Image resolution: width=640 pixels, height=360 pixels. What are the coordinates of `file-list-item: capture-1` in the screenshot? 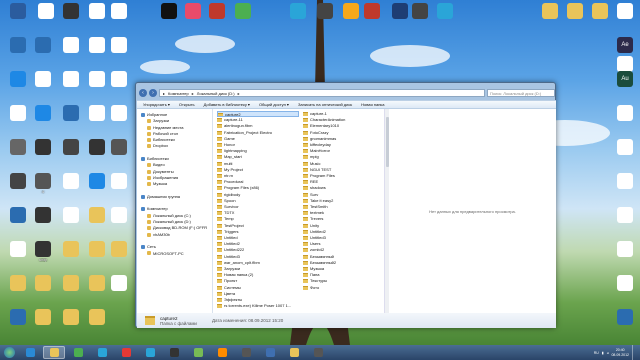 It's located at (344, 114).